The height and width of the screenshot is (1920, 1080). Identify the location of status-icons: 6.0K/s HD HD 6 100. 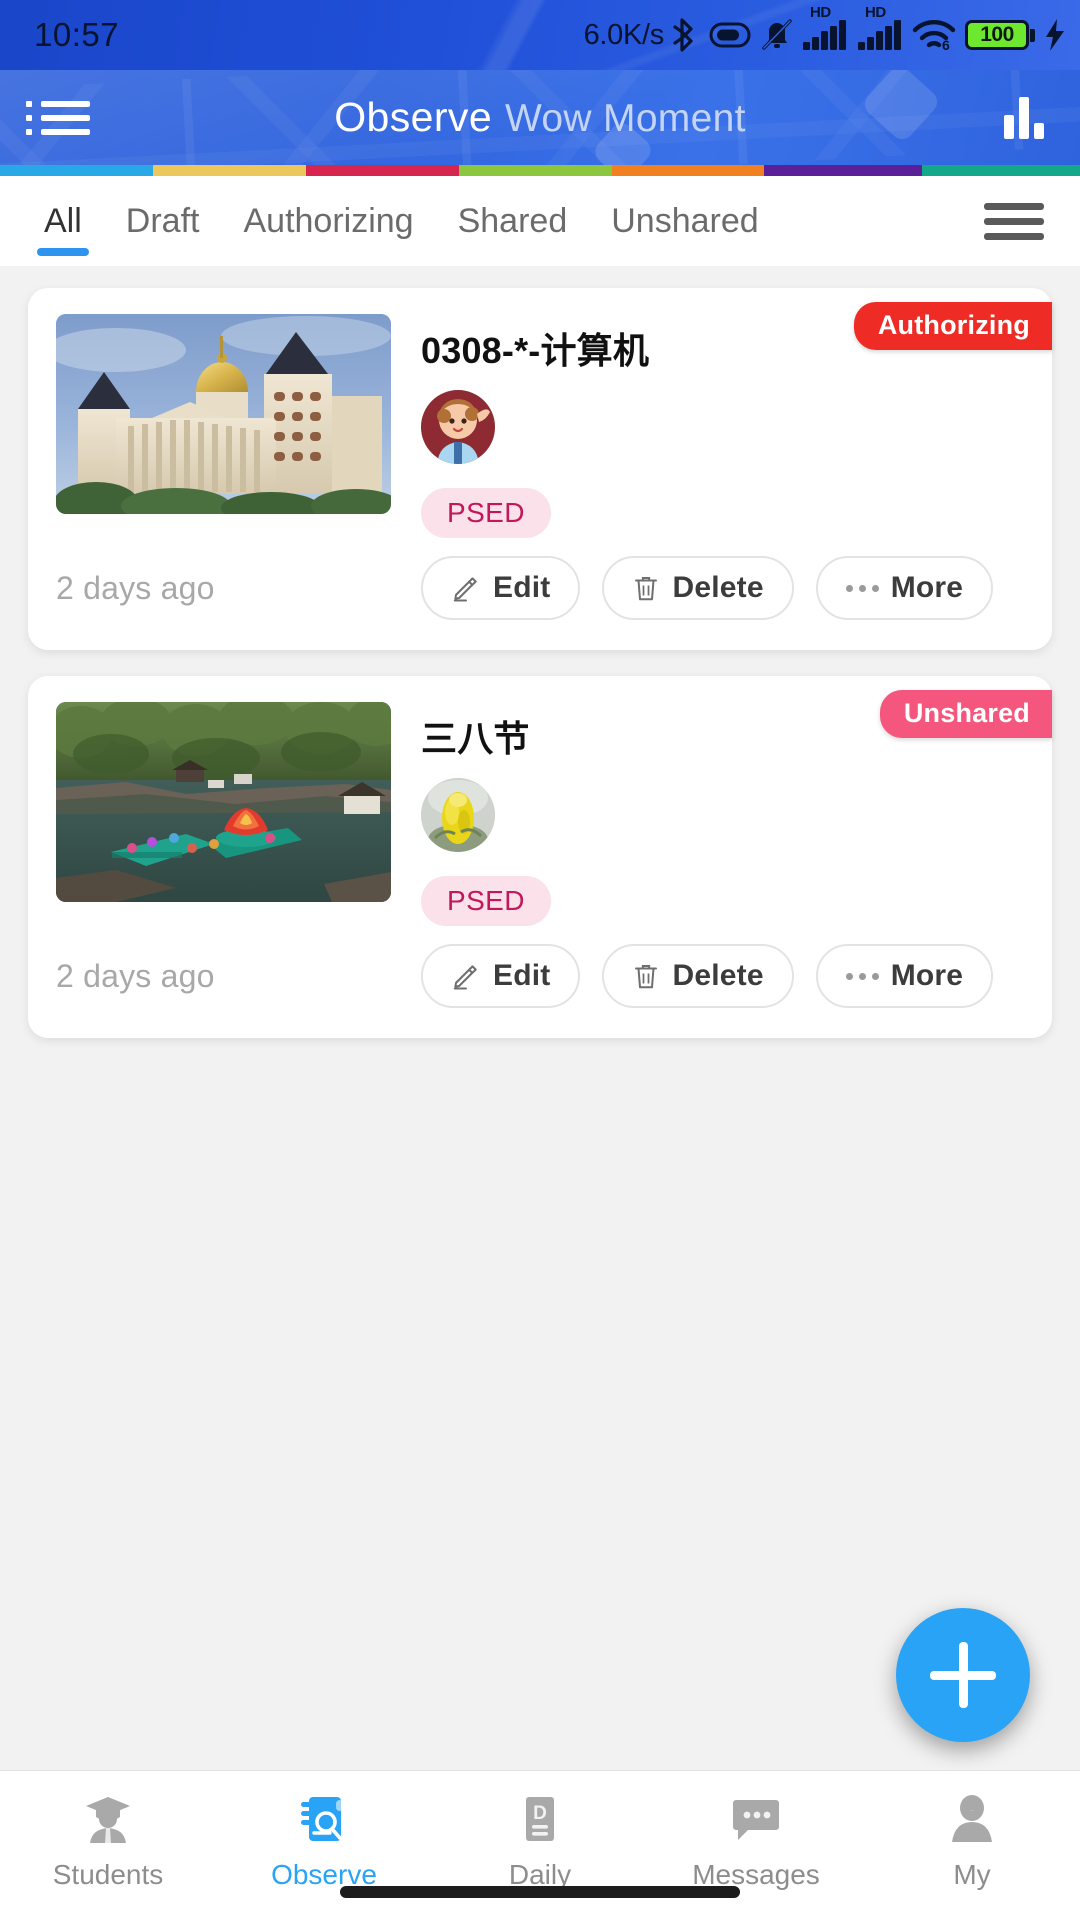
(824, 28).